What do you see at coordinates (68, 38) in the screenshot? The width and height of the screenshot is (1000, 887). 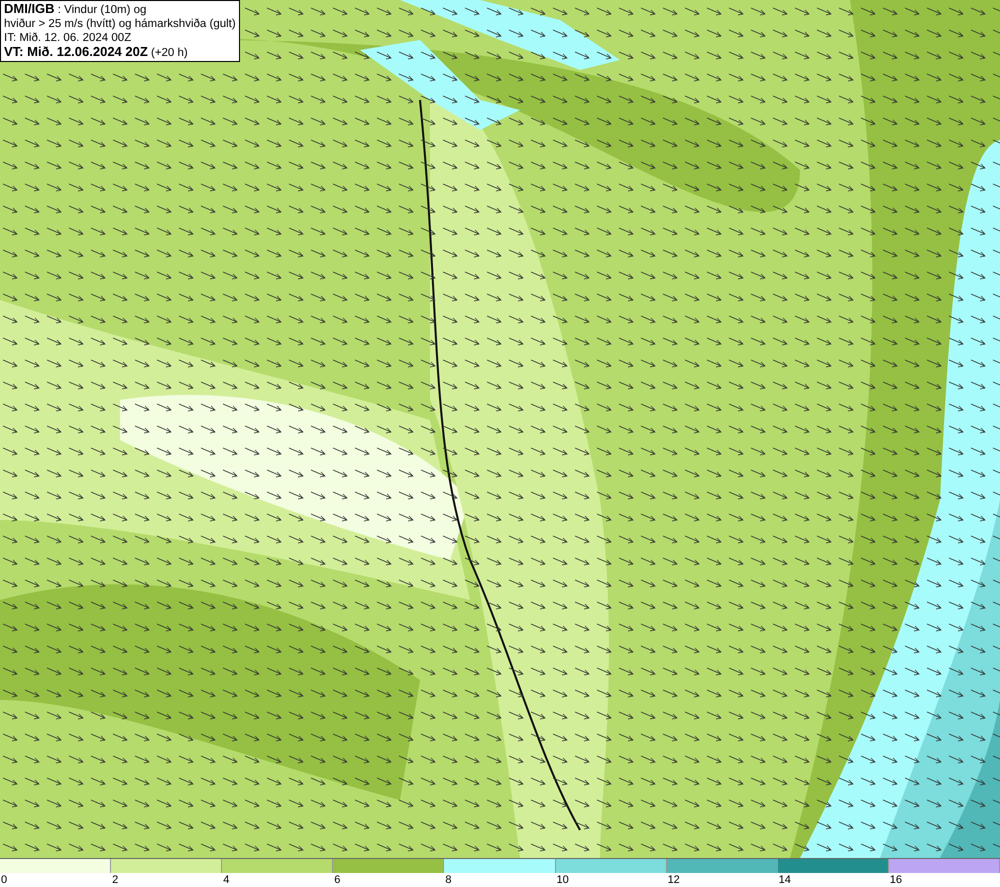 I see `info-text: IT: Mið. 12. 06. 2024 00Z` at bounding box center [68, 38].